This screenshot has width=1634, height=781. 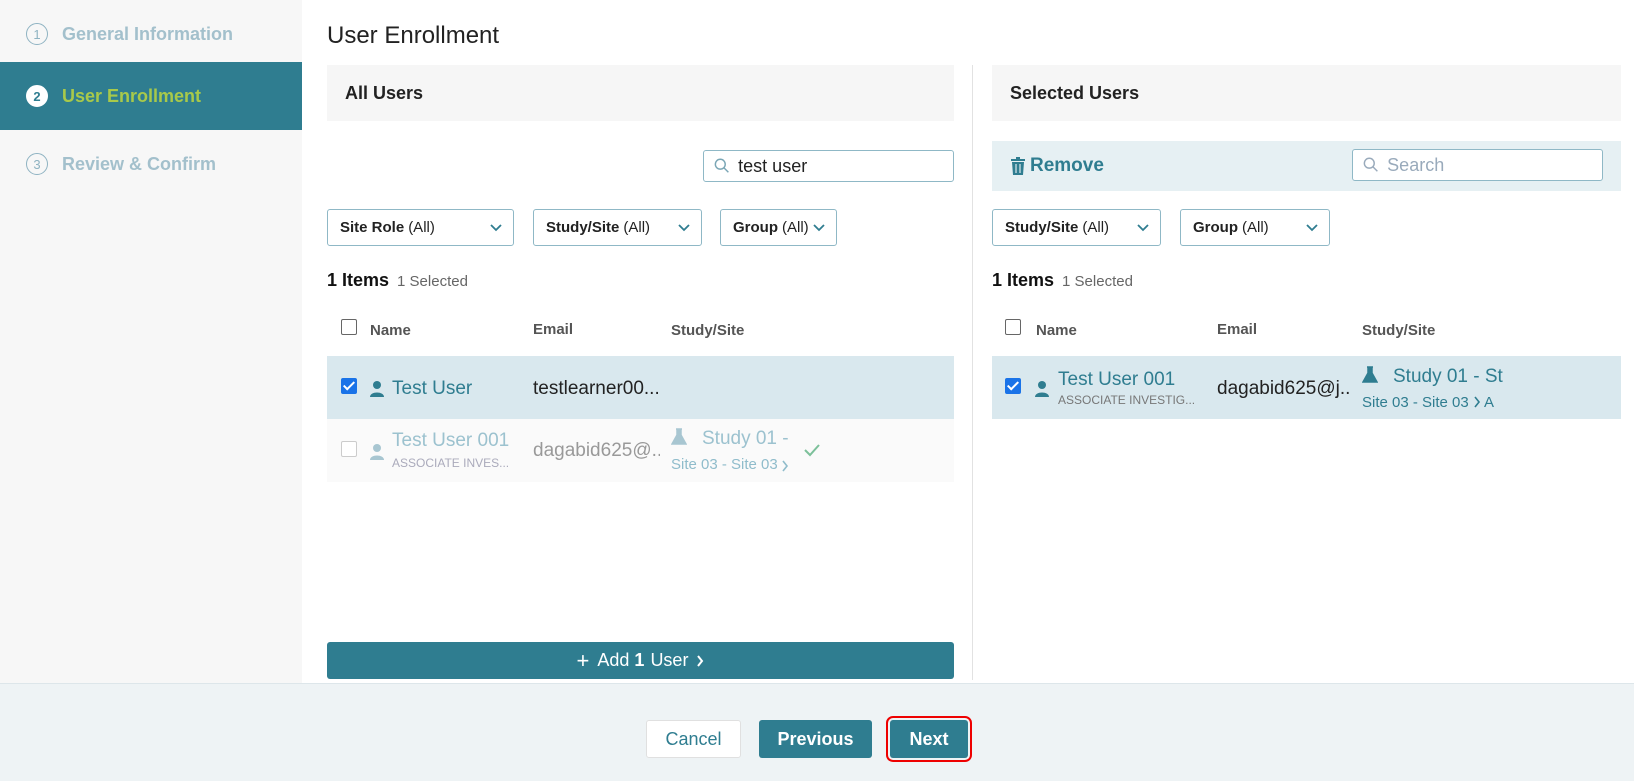 I want to click on page-title: User Enrollment, so click(x=413, y=35).